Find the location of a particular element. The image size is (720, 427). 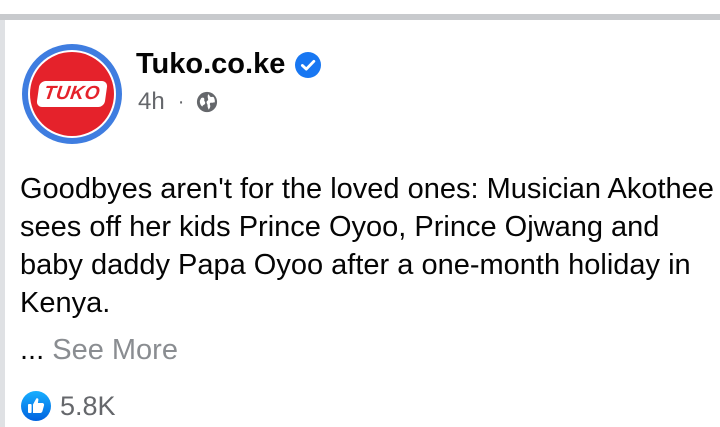

avatar-ring: TUKO is located at coordinates (72, 94).